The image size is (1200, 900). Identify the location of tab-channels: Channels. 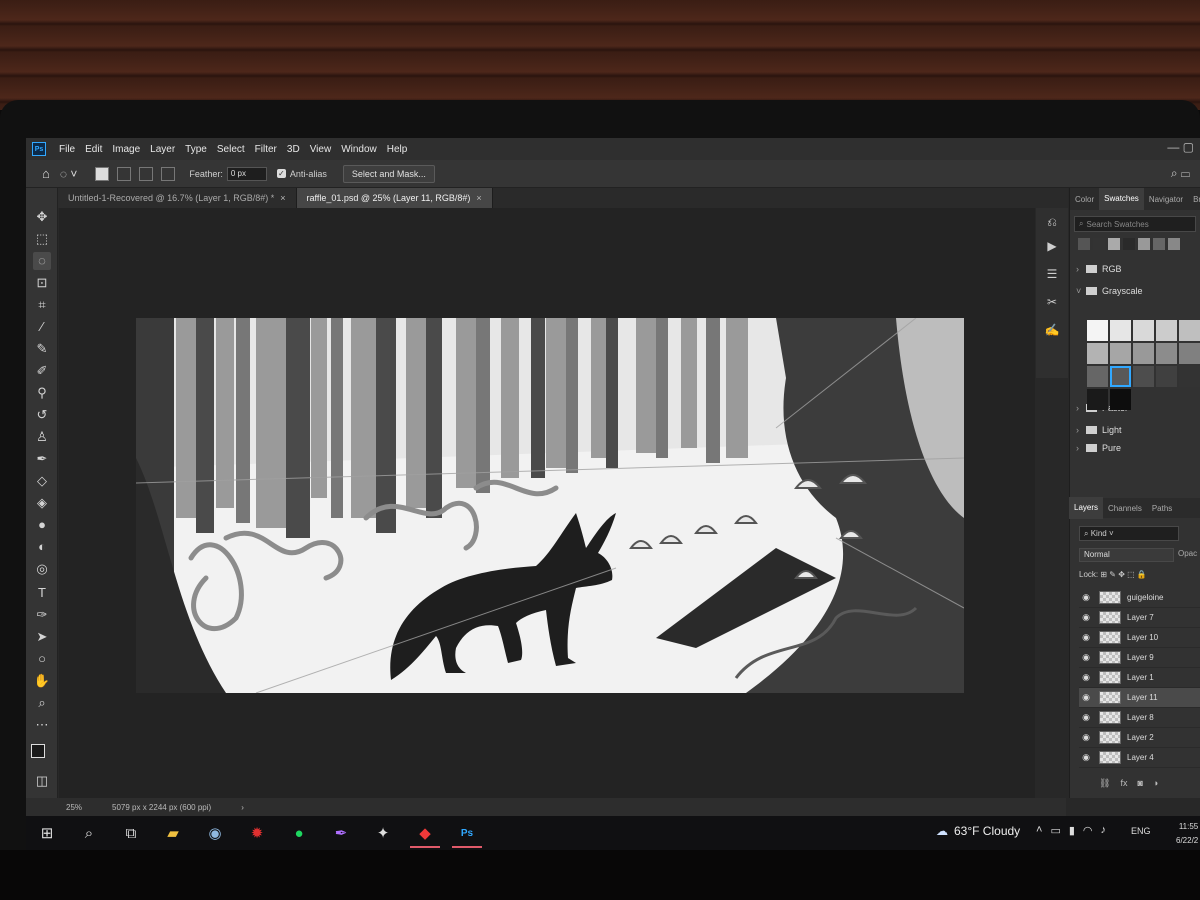
(1125, 508).